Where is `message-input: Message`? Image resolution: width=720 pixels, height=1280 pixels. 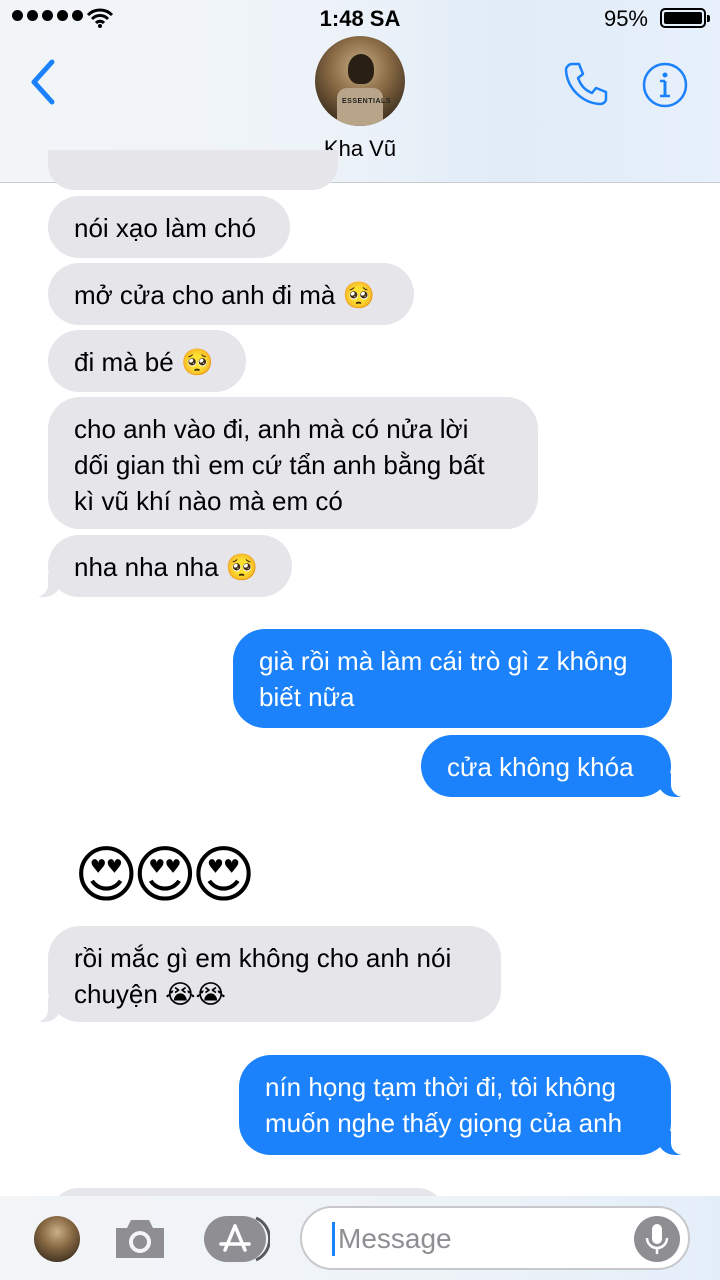 message-input: Message is located at coordinates (495, 1238).